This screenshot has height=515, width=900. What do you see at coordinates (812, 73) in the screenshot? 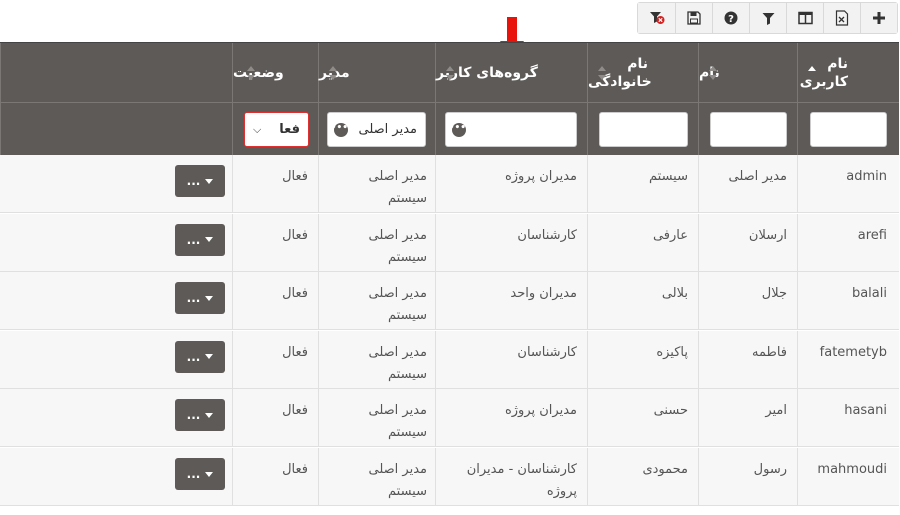
I see `sort-asc-icon` at bounding box center [812, 73].